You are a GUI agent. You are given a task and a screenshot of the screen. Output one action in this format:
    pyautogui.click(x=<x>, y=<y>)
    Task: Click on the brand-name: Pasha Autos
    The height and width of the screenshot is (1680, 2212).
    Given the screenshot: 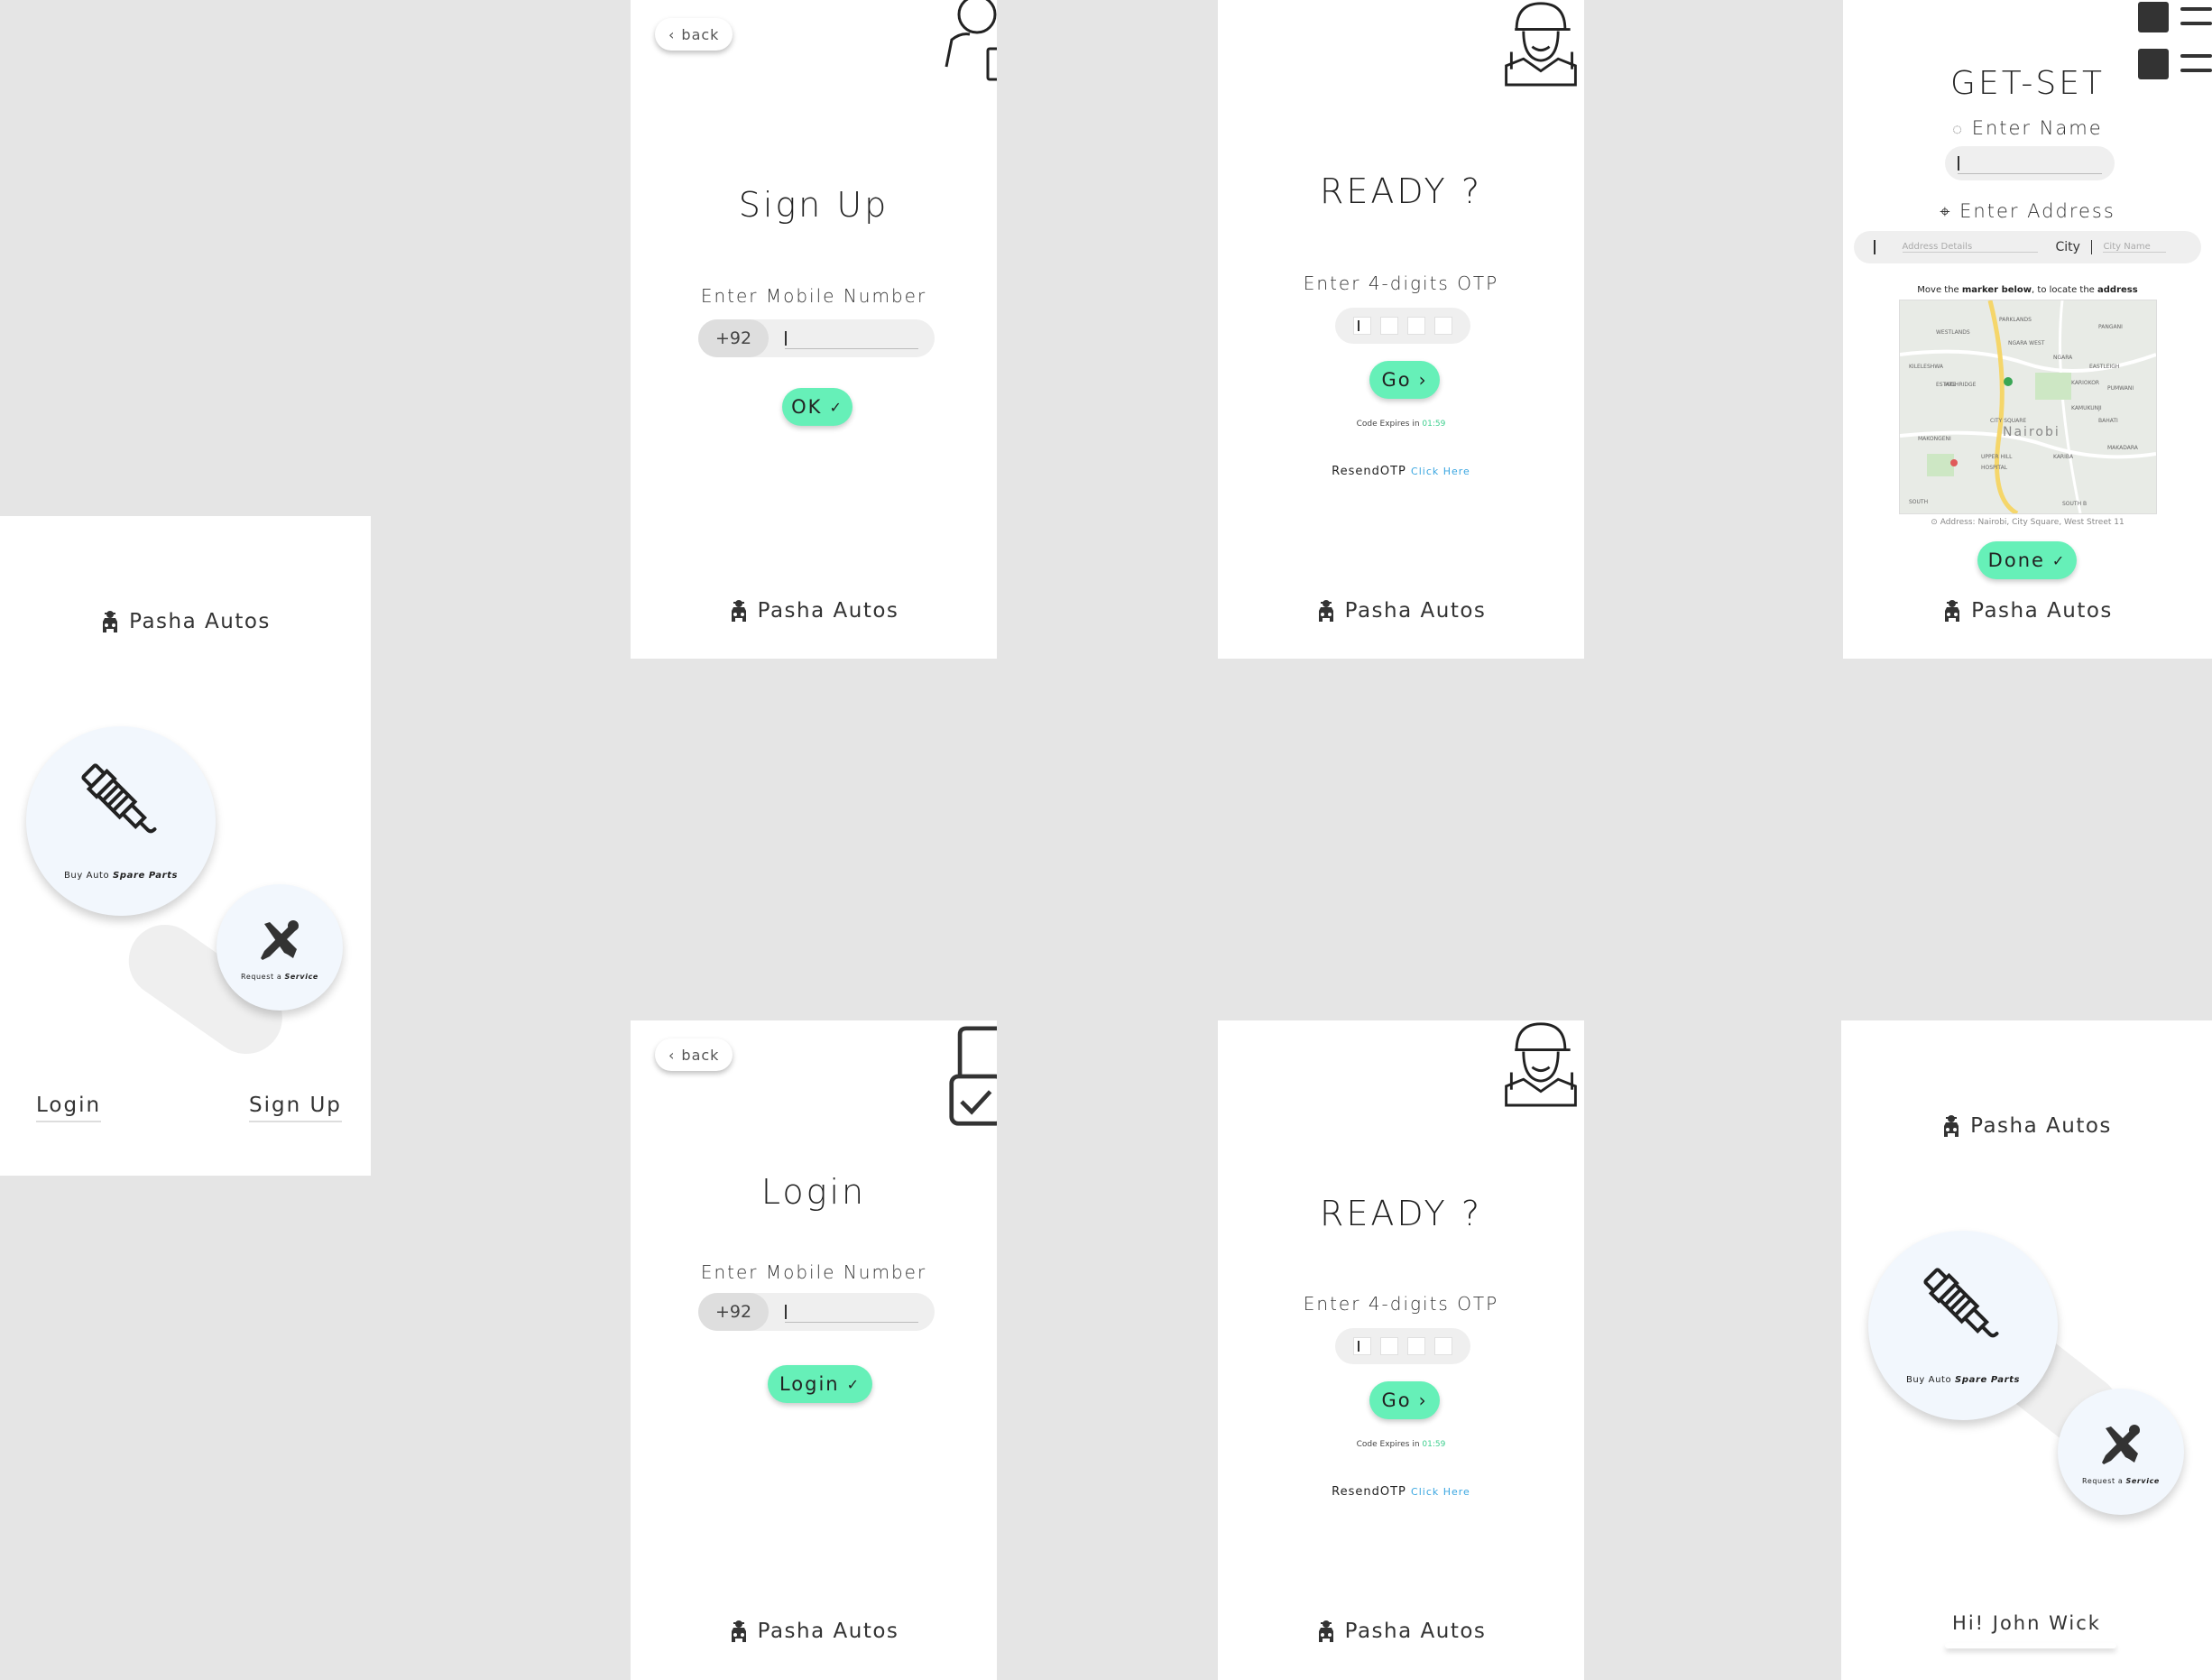 What is the action you would take?
    pyautogui.click(x=200, y=621)
    